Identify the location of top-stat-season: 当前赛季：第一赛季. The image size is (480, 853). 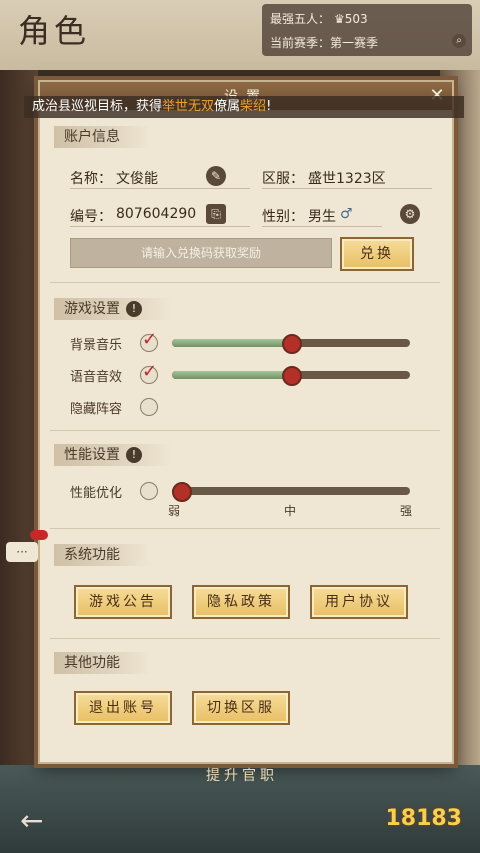
(324, 42).